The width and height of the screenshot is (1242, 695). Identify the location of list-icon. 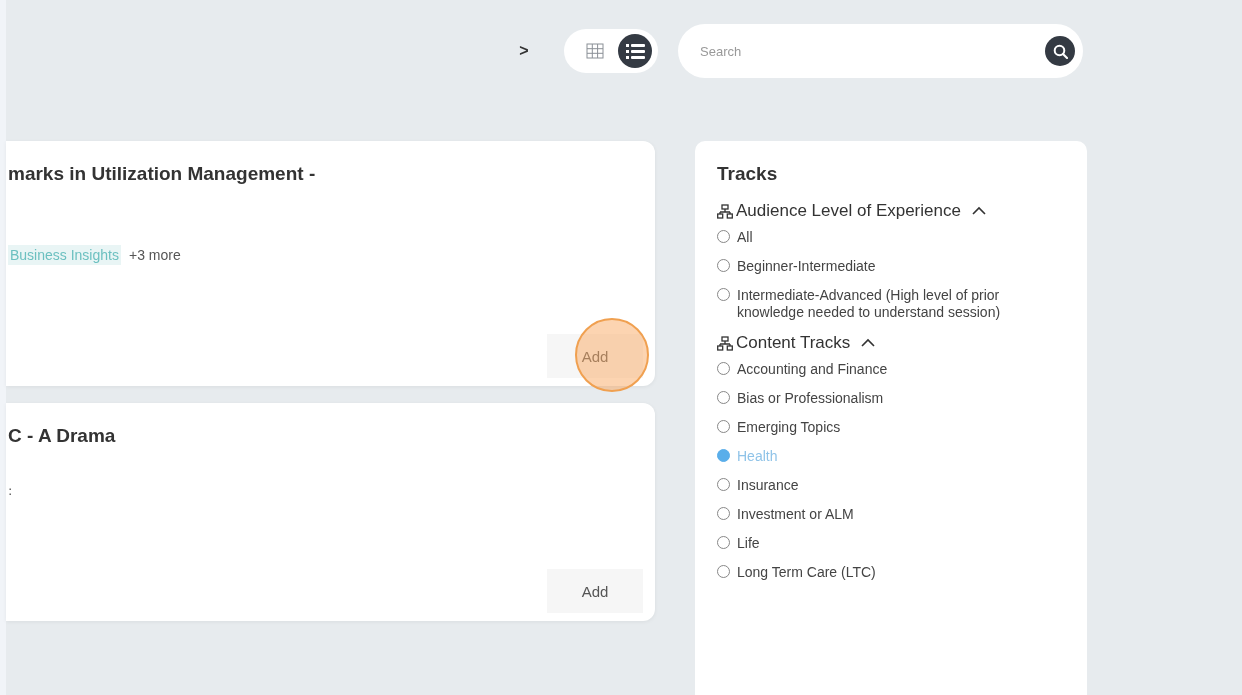
(635, 51).